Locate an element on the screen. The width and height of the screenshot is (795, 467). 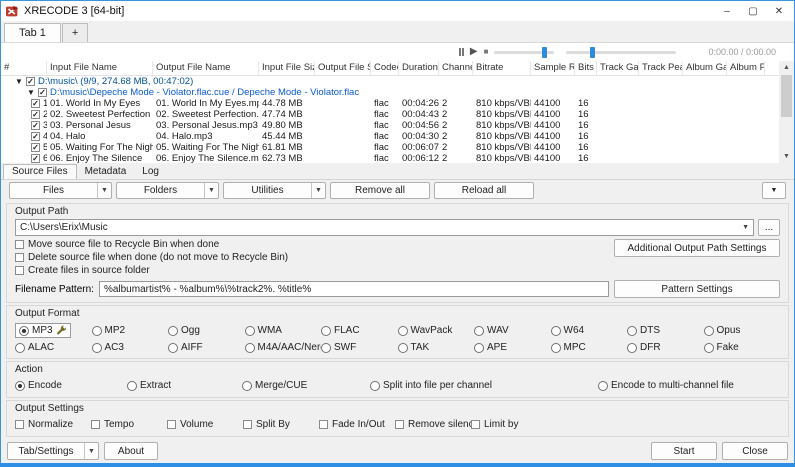
create-in-source-checkbox: Create files in source folder is located at coordinates (312, 270).